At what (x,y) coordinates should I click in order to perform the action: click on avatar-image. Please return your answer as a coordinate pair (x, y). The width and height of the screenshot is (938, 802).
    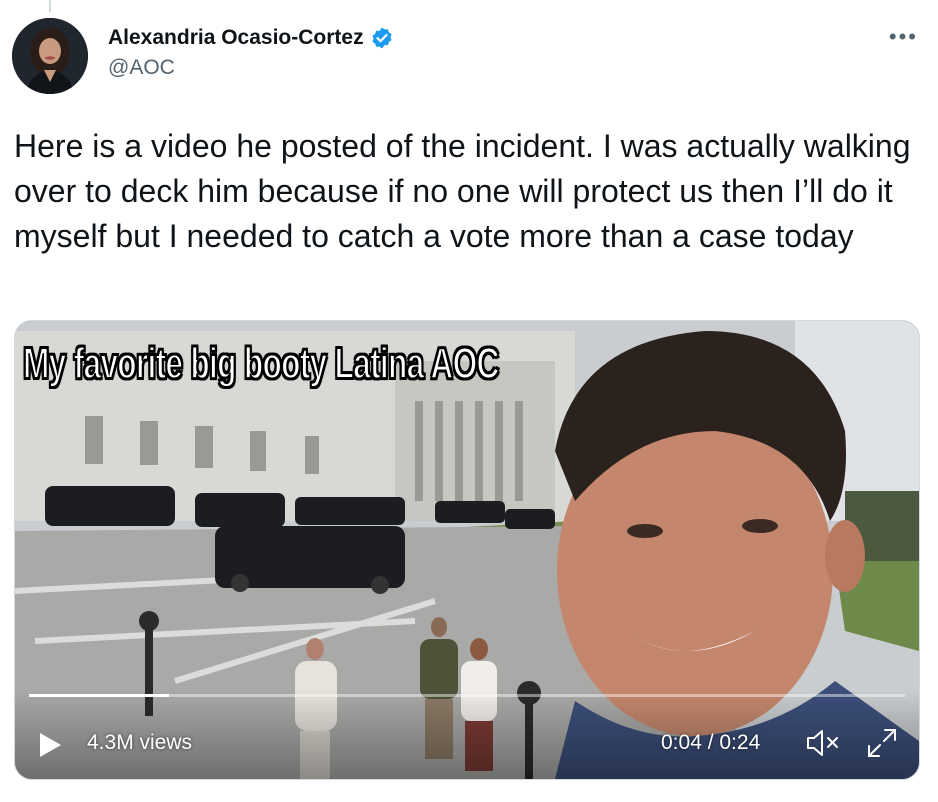
    Looking at the image, I should click on (50, 56).